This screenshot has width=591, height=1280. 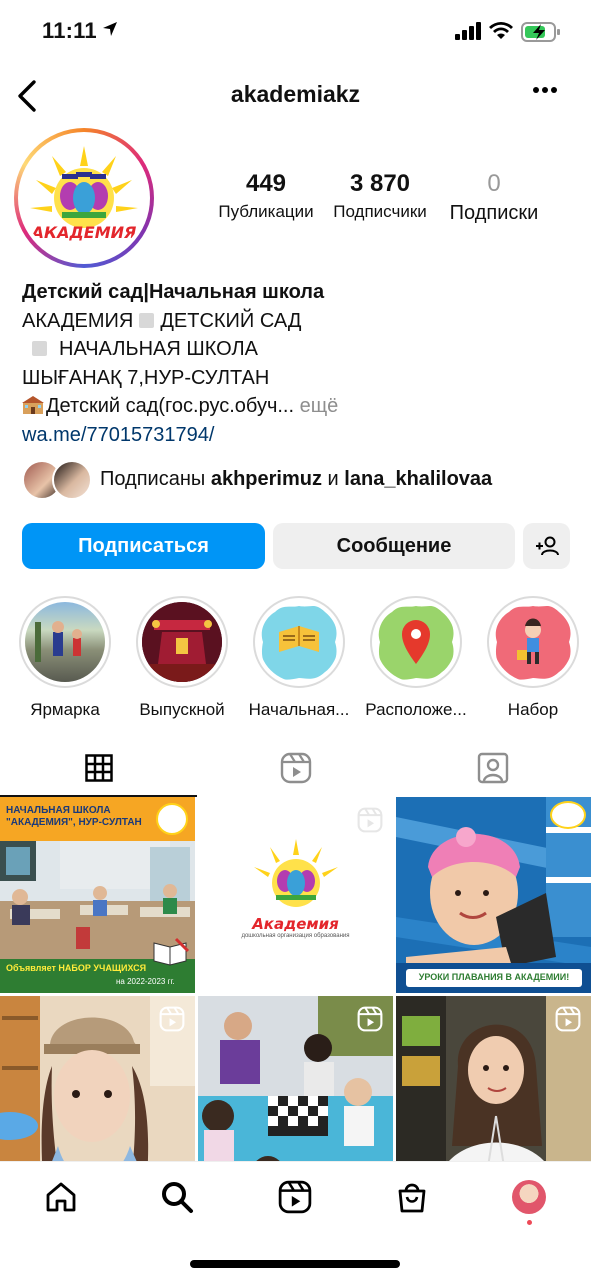 What do you see at coordinates (494, 197) in the screenshot?
I see `stat-following: 0 Подписки` at bounding box center [494, 197].